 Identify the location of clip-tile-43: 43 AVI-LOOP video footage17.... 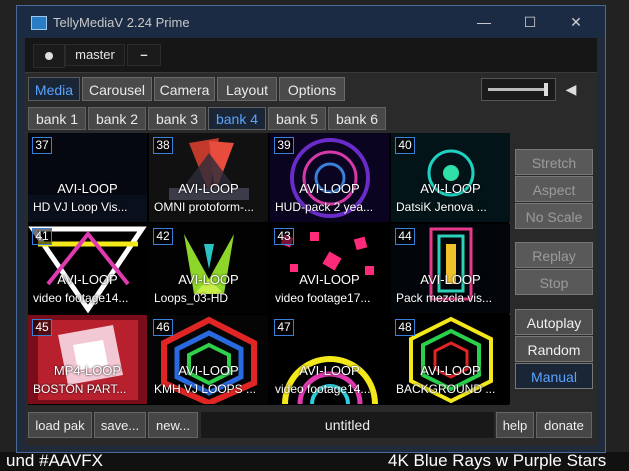
(329, 268).